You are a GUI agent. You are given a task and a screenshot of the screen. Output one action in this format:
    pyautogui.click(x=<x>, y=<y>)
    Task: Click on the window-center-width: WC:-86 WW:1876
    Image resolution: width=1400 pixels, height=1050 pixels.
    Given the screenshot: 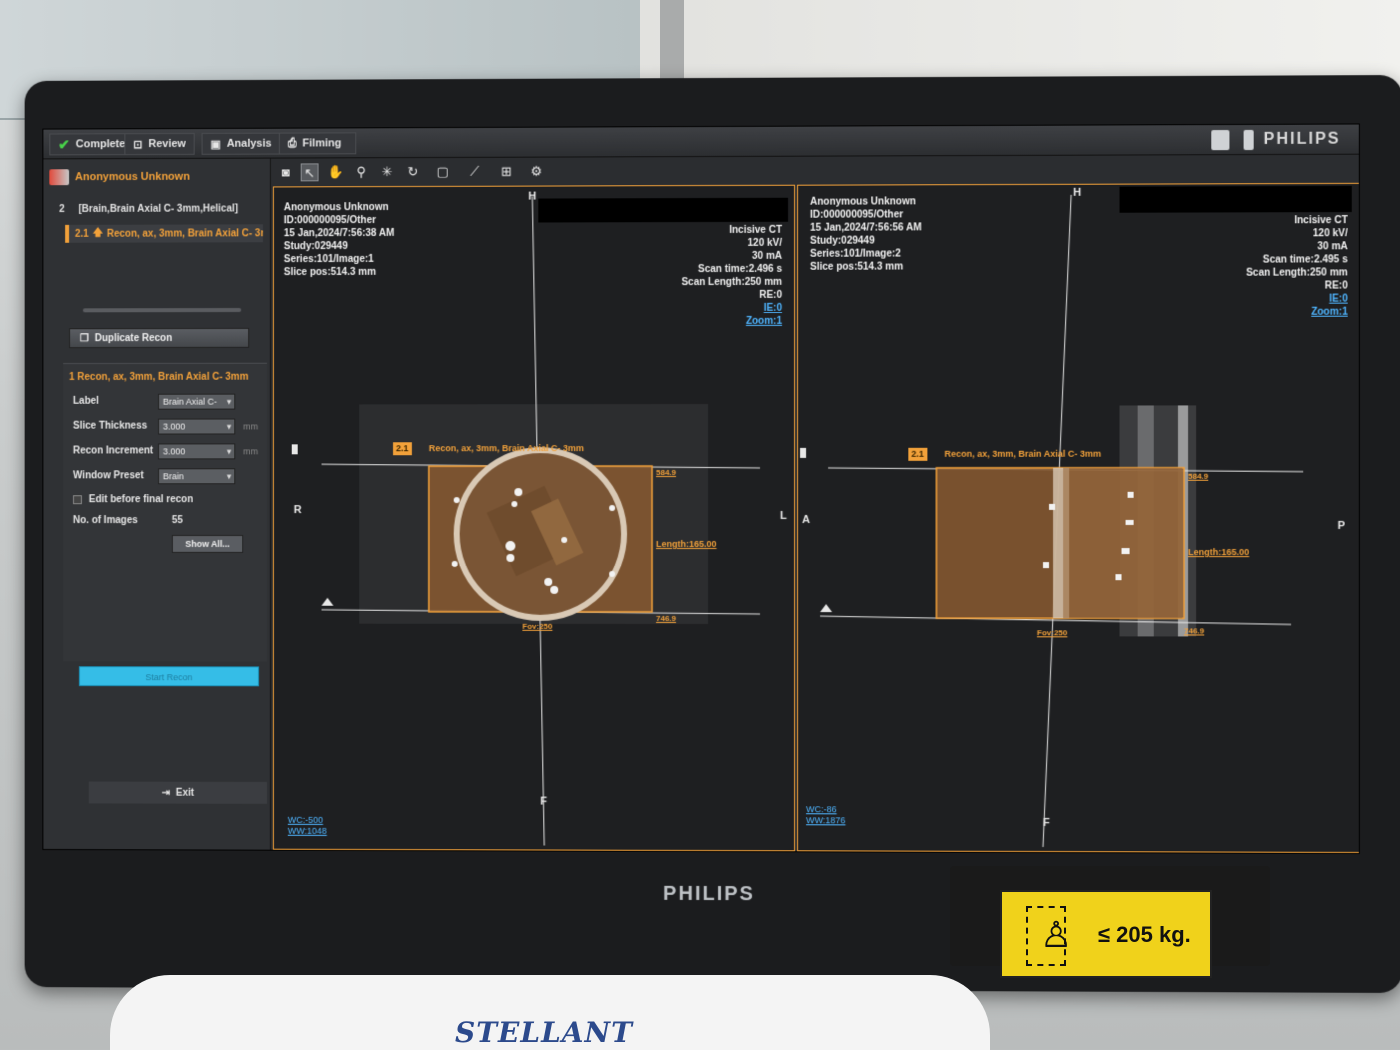 What is the action you would take?
    pyautogui.click(x=825, y=815)
    